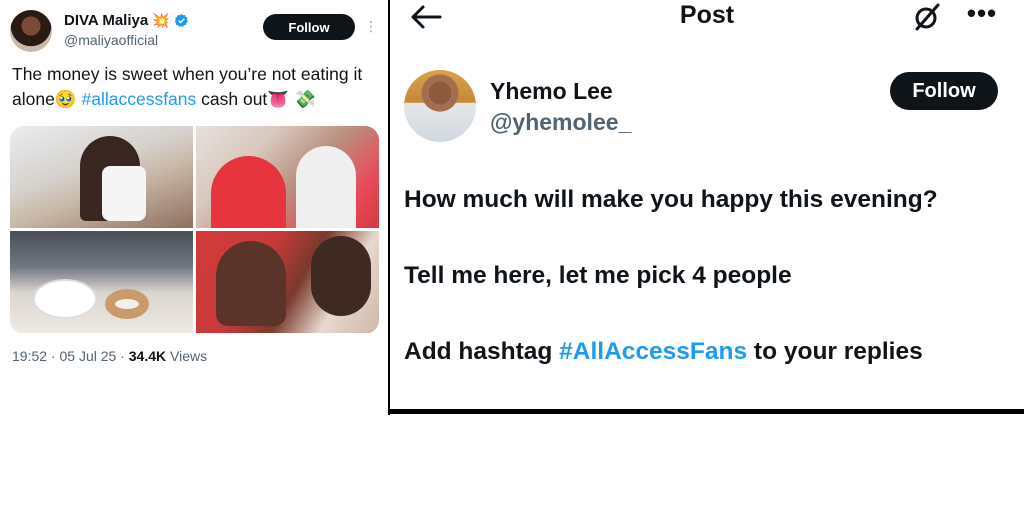  I want to click on author-display-name: Yhemo Lee, so click(551, 91).